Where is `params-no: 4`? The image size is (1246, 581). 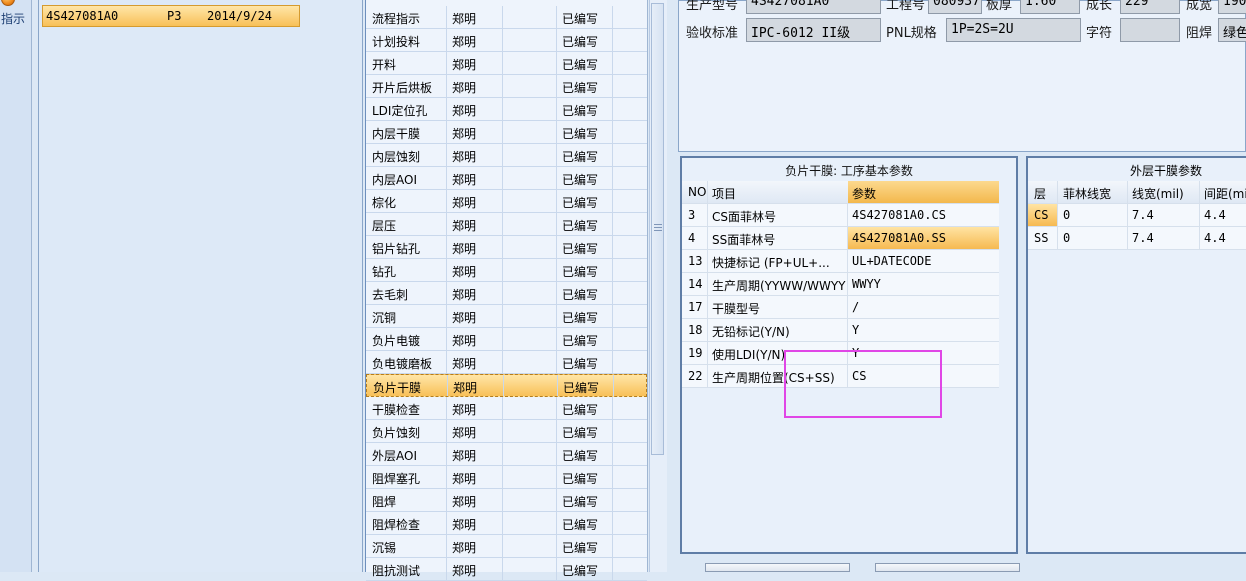 params-no: 4 is located at coordinates (692, 238).